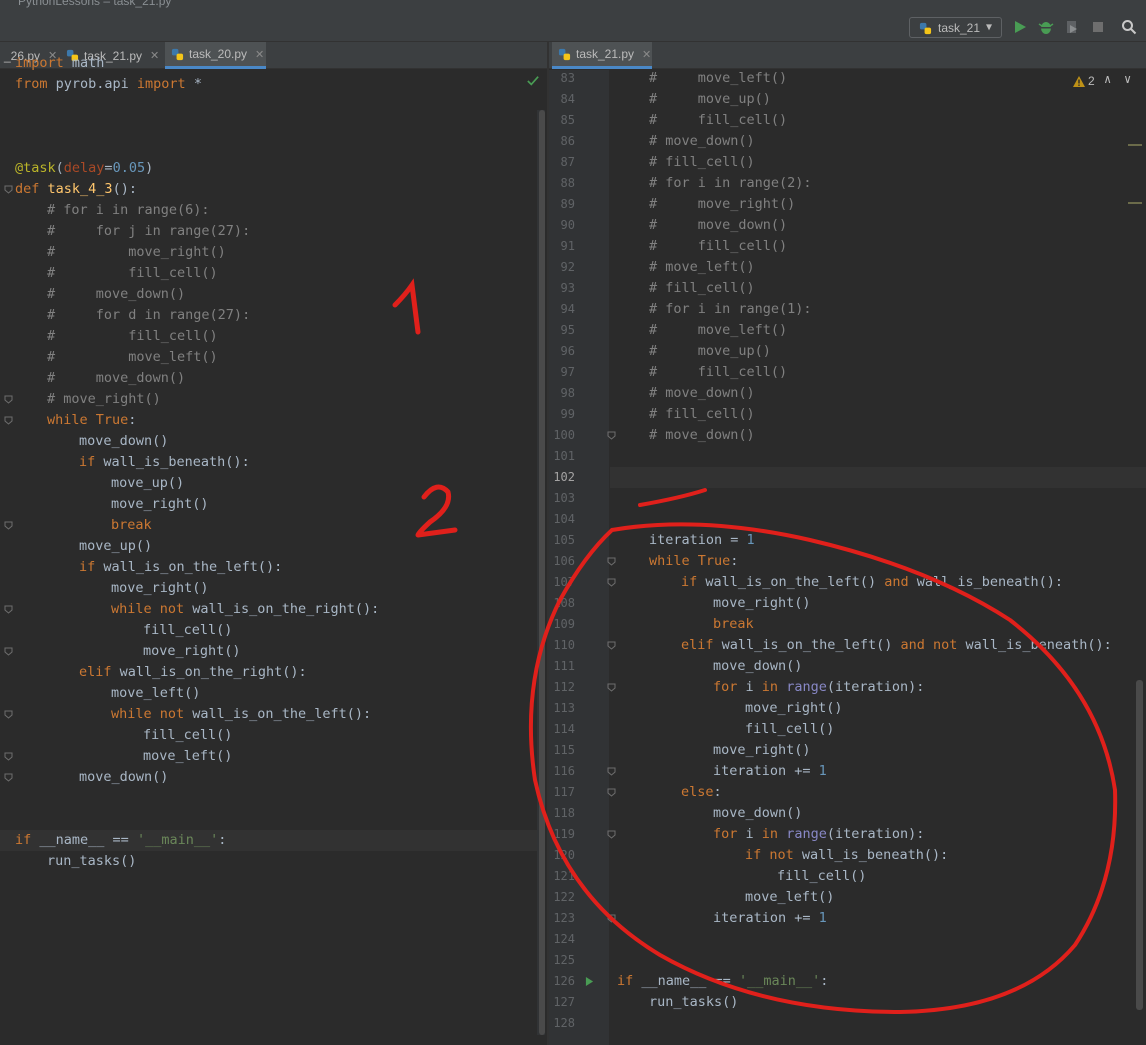  What do you see at coordinates (562, 981) in the screenshot?
I see `line-number: 126` at bounding box center [562, 981].